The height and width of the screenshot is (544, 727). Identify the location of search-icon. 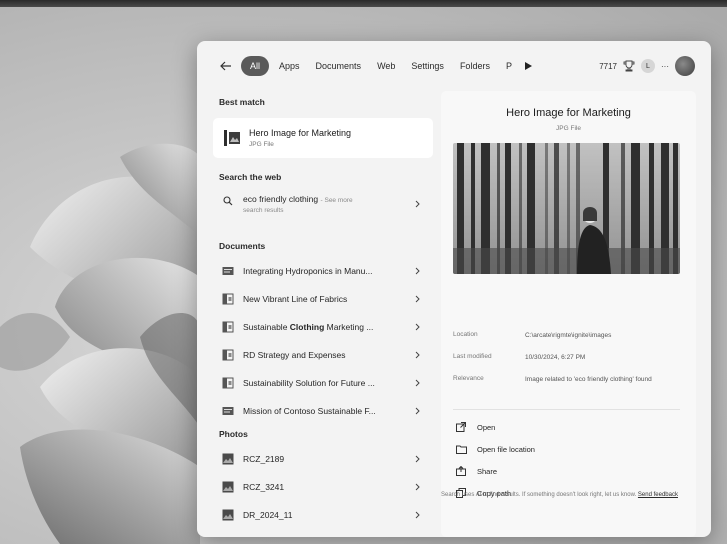
(228, 201).